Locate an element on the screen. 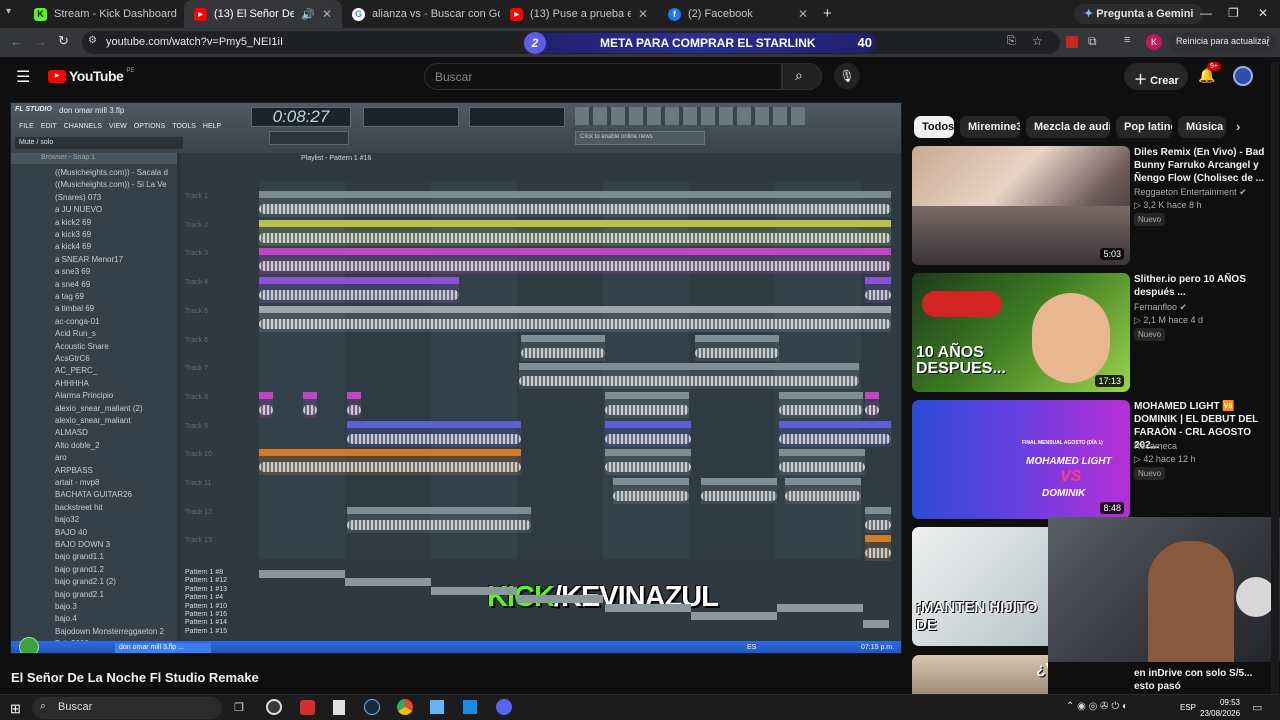 The height and width of the screenshot is (720, 1280). fl-browser-item: bajo grand2.1 is located at coordinates (79, 594).